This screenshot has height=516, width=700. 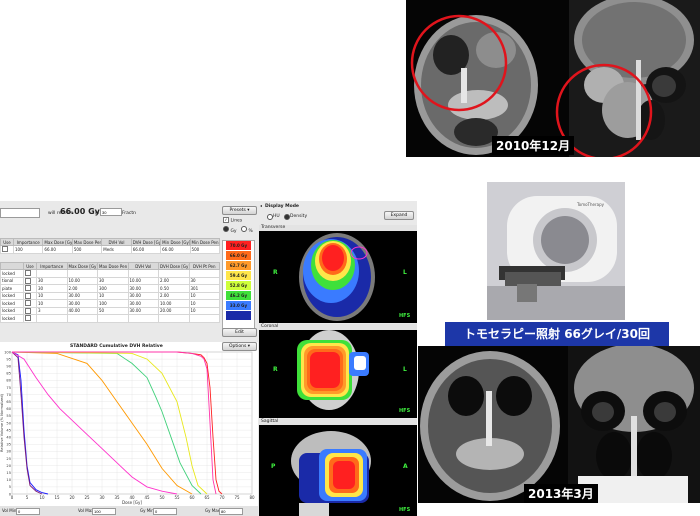 What do you see at coordinates (204, 288) in the screenshot?
I see `table-cell: 301` at bounding box center [204, 288].